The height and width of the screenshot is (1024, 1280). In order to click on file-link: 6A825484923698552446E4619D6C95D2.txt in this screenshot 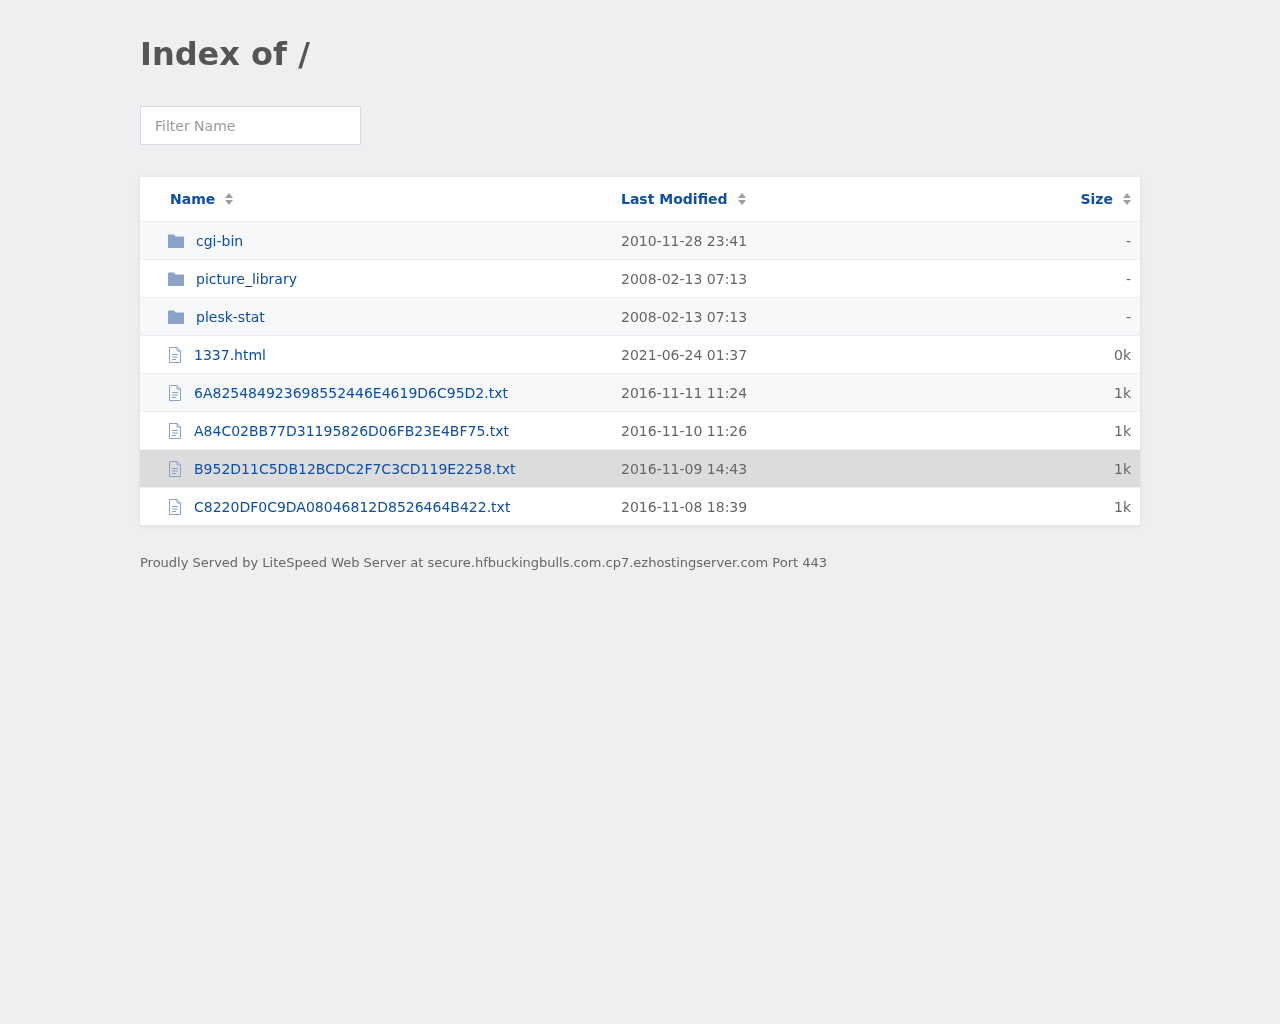, I will do `click(351, 392)`.